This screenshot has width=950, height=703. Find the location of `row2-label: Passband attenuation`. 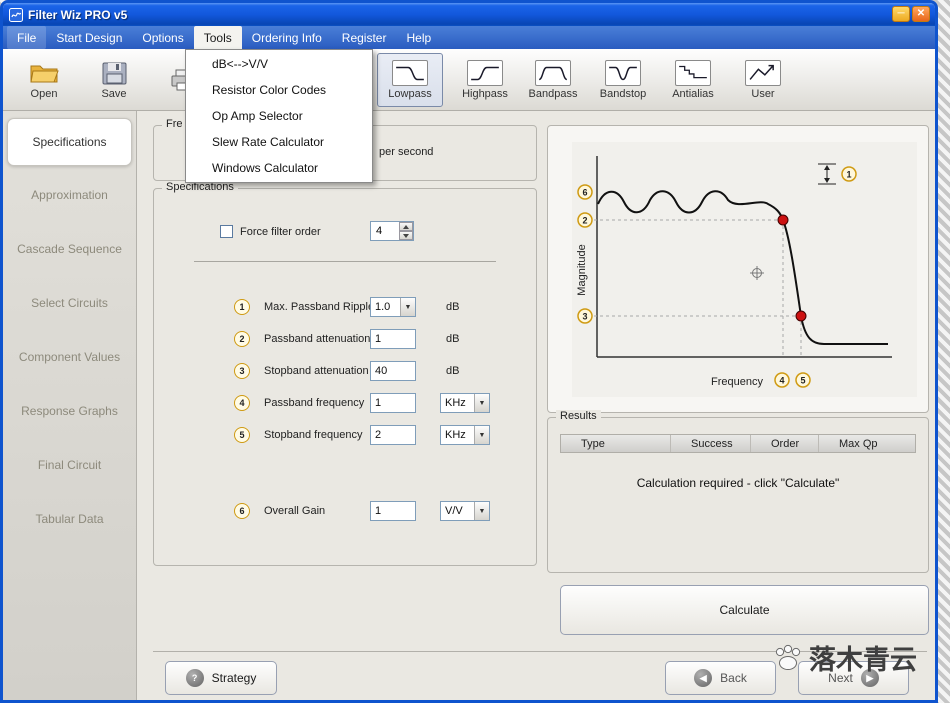

row2-label: Passband attenuation is located at coordinates (317, 339).